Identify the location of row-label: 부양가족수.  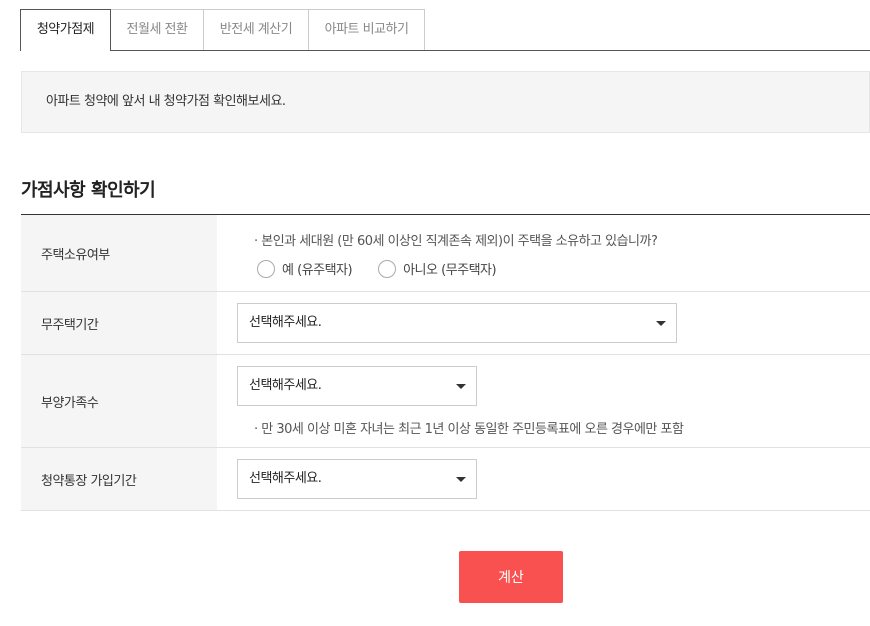
(119, 401).